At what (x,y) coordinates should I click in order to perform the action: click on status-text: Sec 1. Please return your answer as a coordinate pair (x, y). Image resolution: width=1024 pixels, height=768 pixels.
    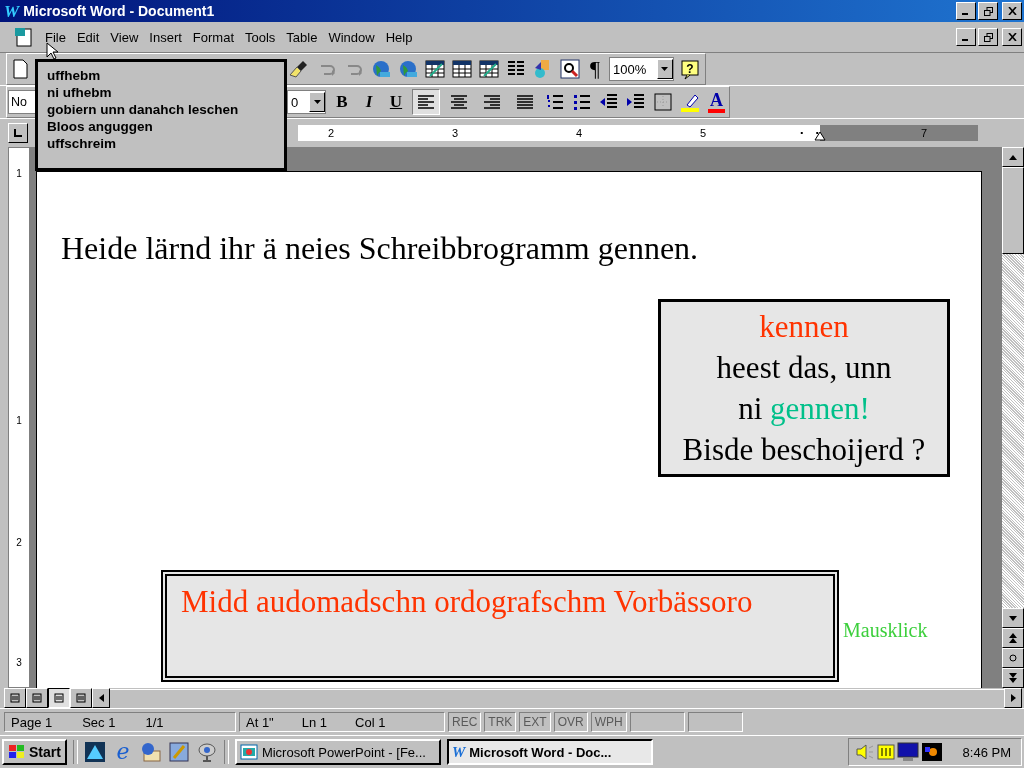
    Looking at the image, I should click on (99, 722).